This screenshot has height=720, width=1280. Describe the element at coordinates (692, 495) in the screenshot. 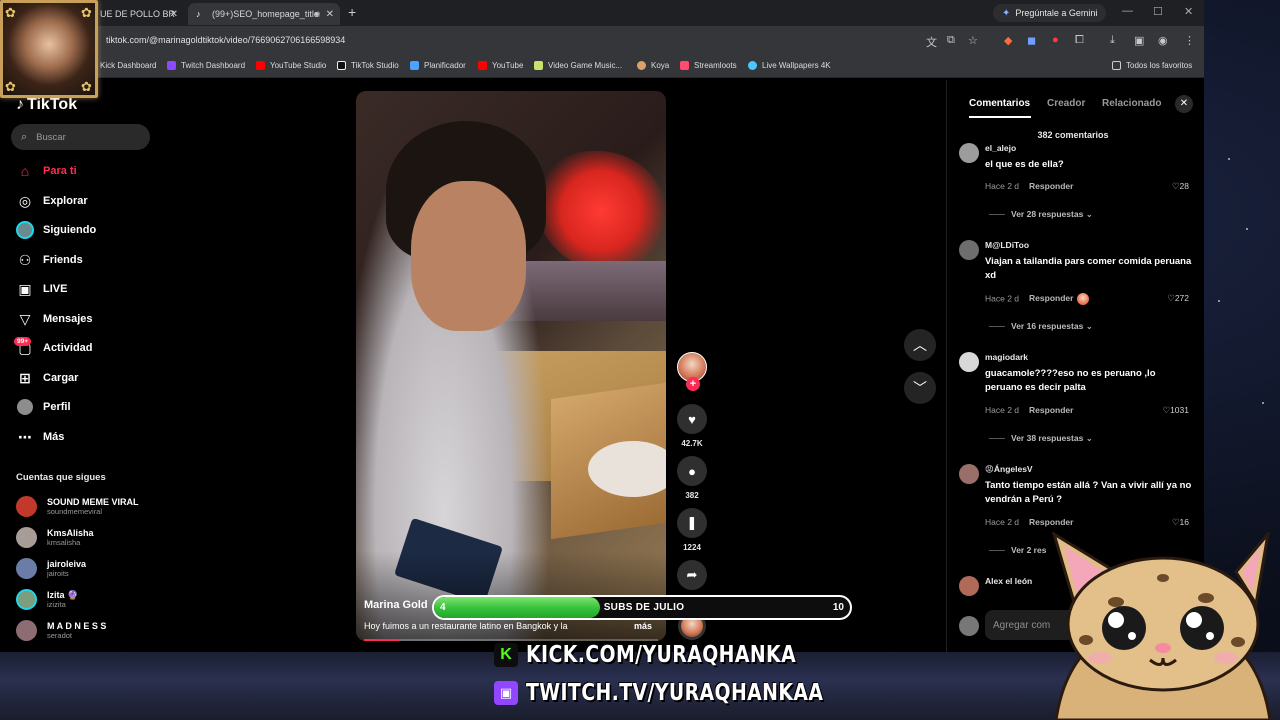

I see `comment-count: 382` at that location.